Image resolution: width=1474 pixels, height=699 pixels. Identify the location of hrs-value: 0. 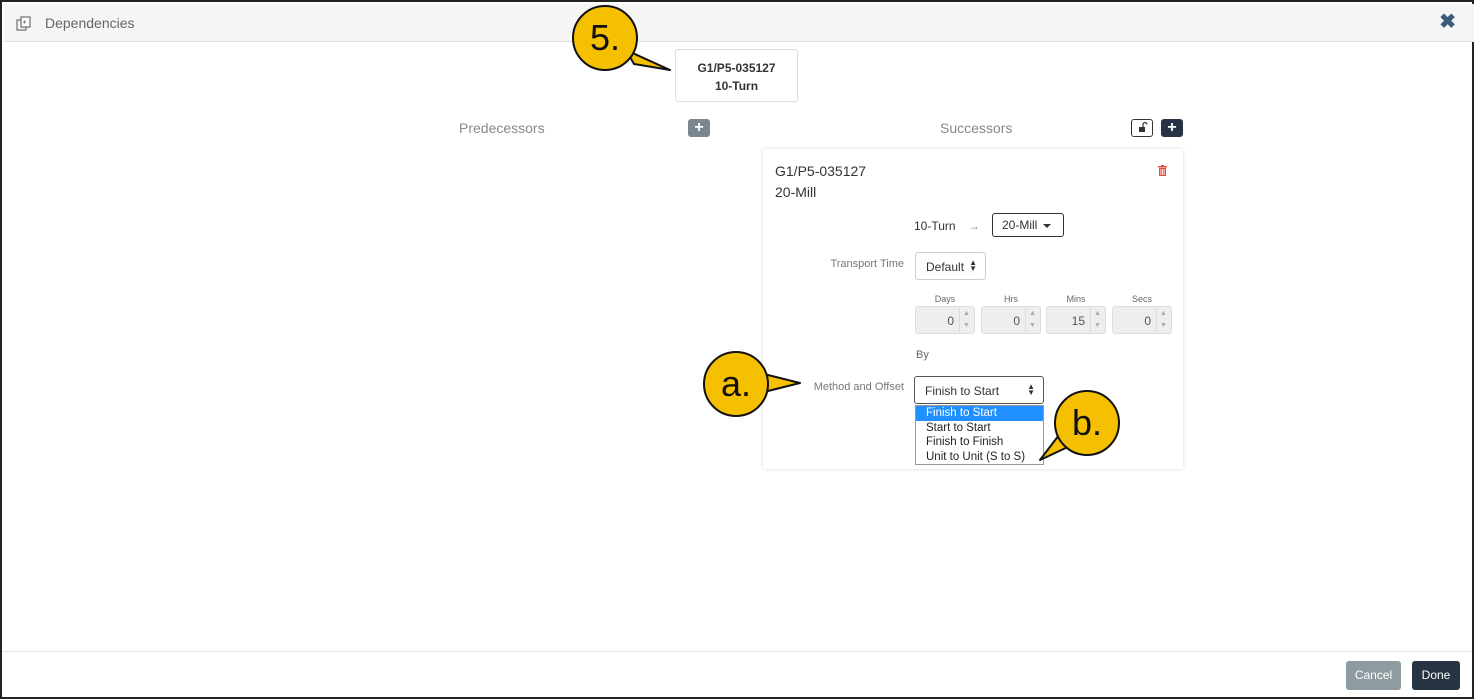
(1016, 321).